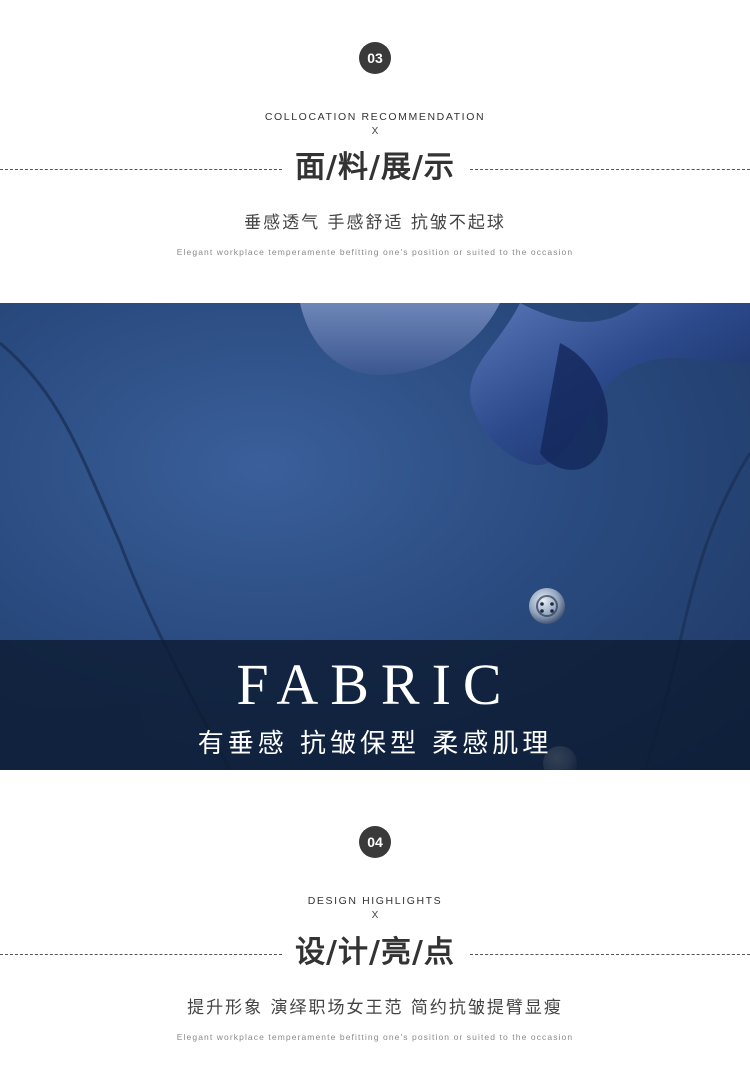  Describe the element at coordinates (375, 842) in the screenshot. I see `section-number-badge: 04` at that location.